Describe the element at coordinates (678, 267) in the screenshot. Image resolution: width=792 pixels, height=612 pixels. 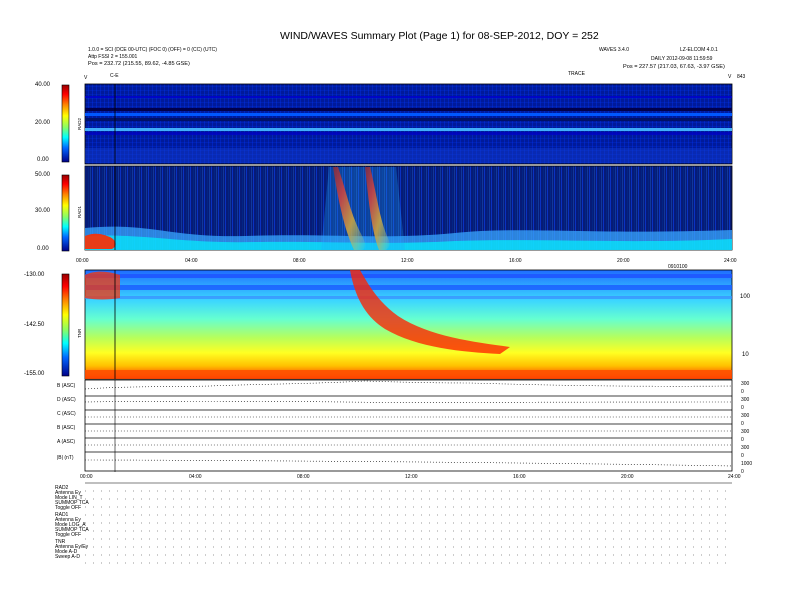
I see `time-axis-note: 0910100` at that location.